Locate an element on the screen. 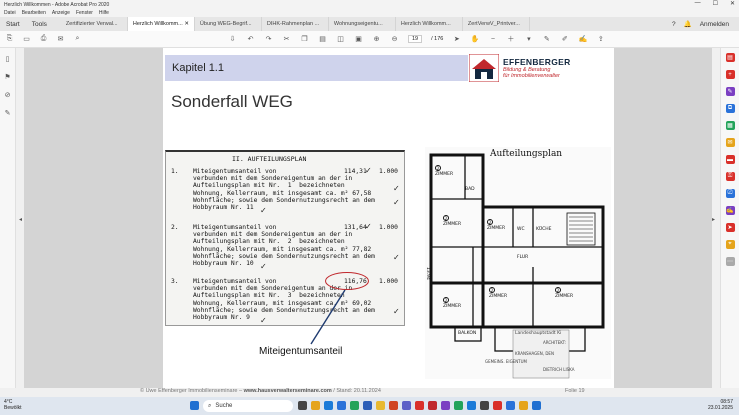  screenshot-icon: ◫ is located at coordinates (340, 39).